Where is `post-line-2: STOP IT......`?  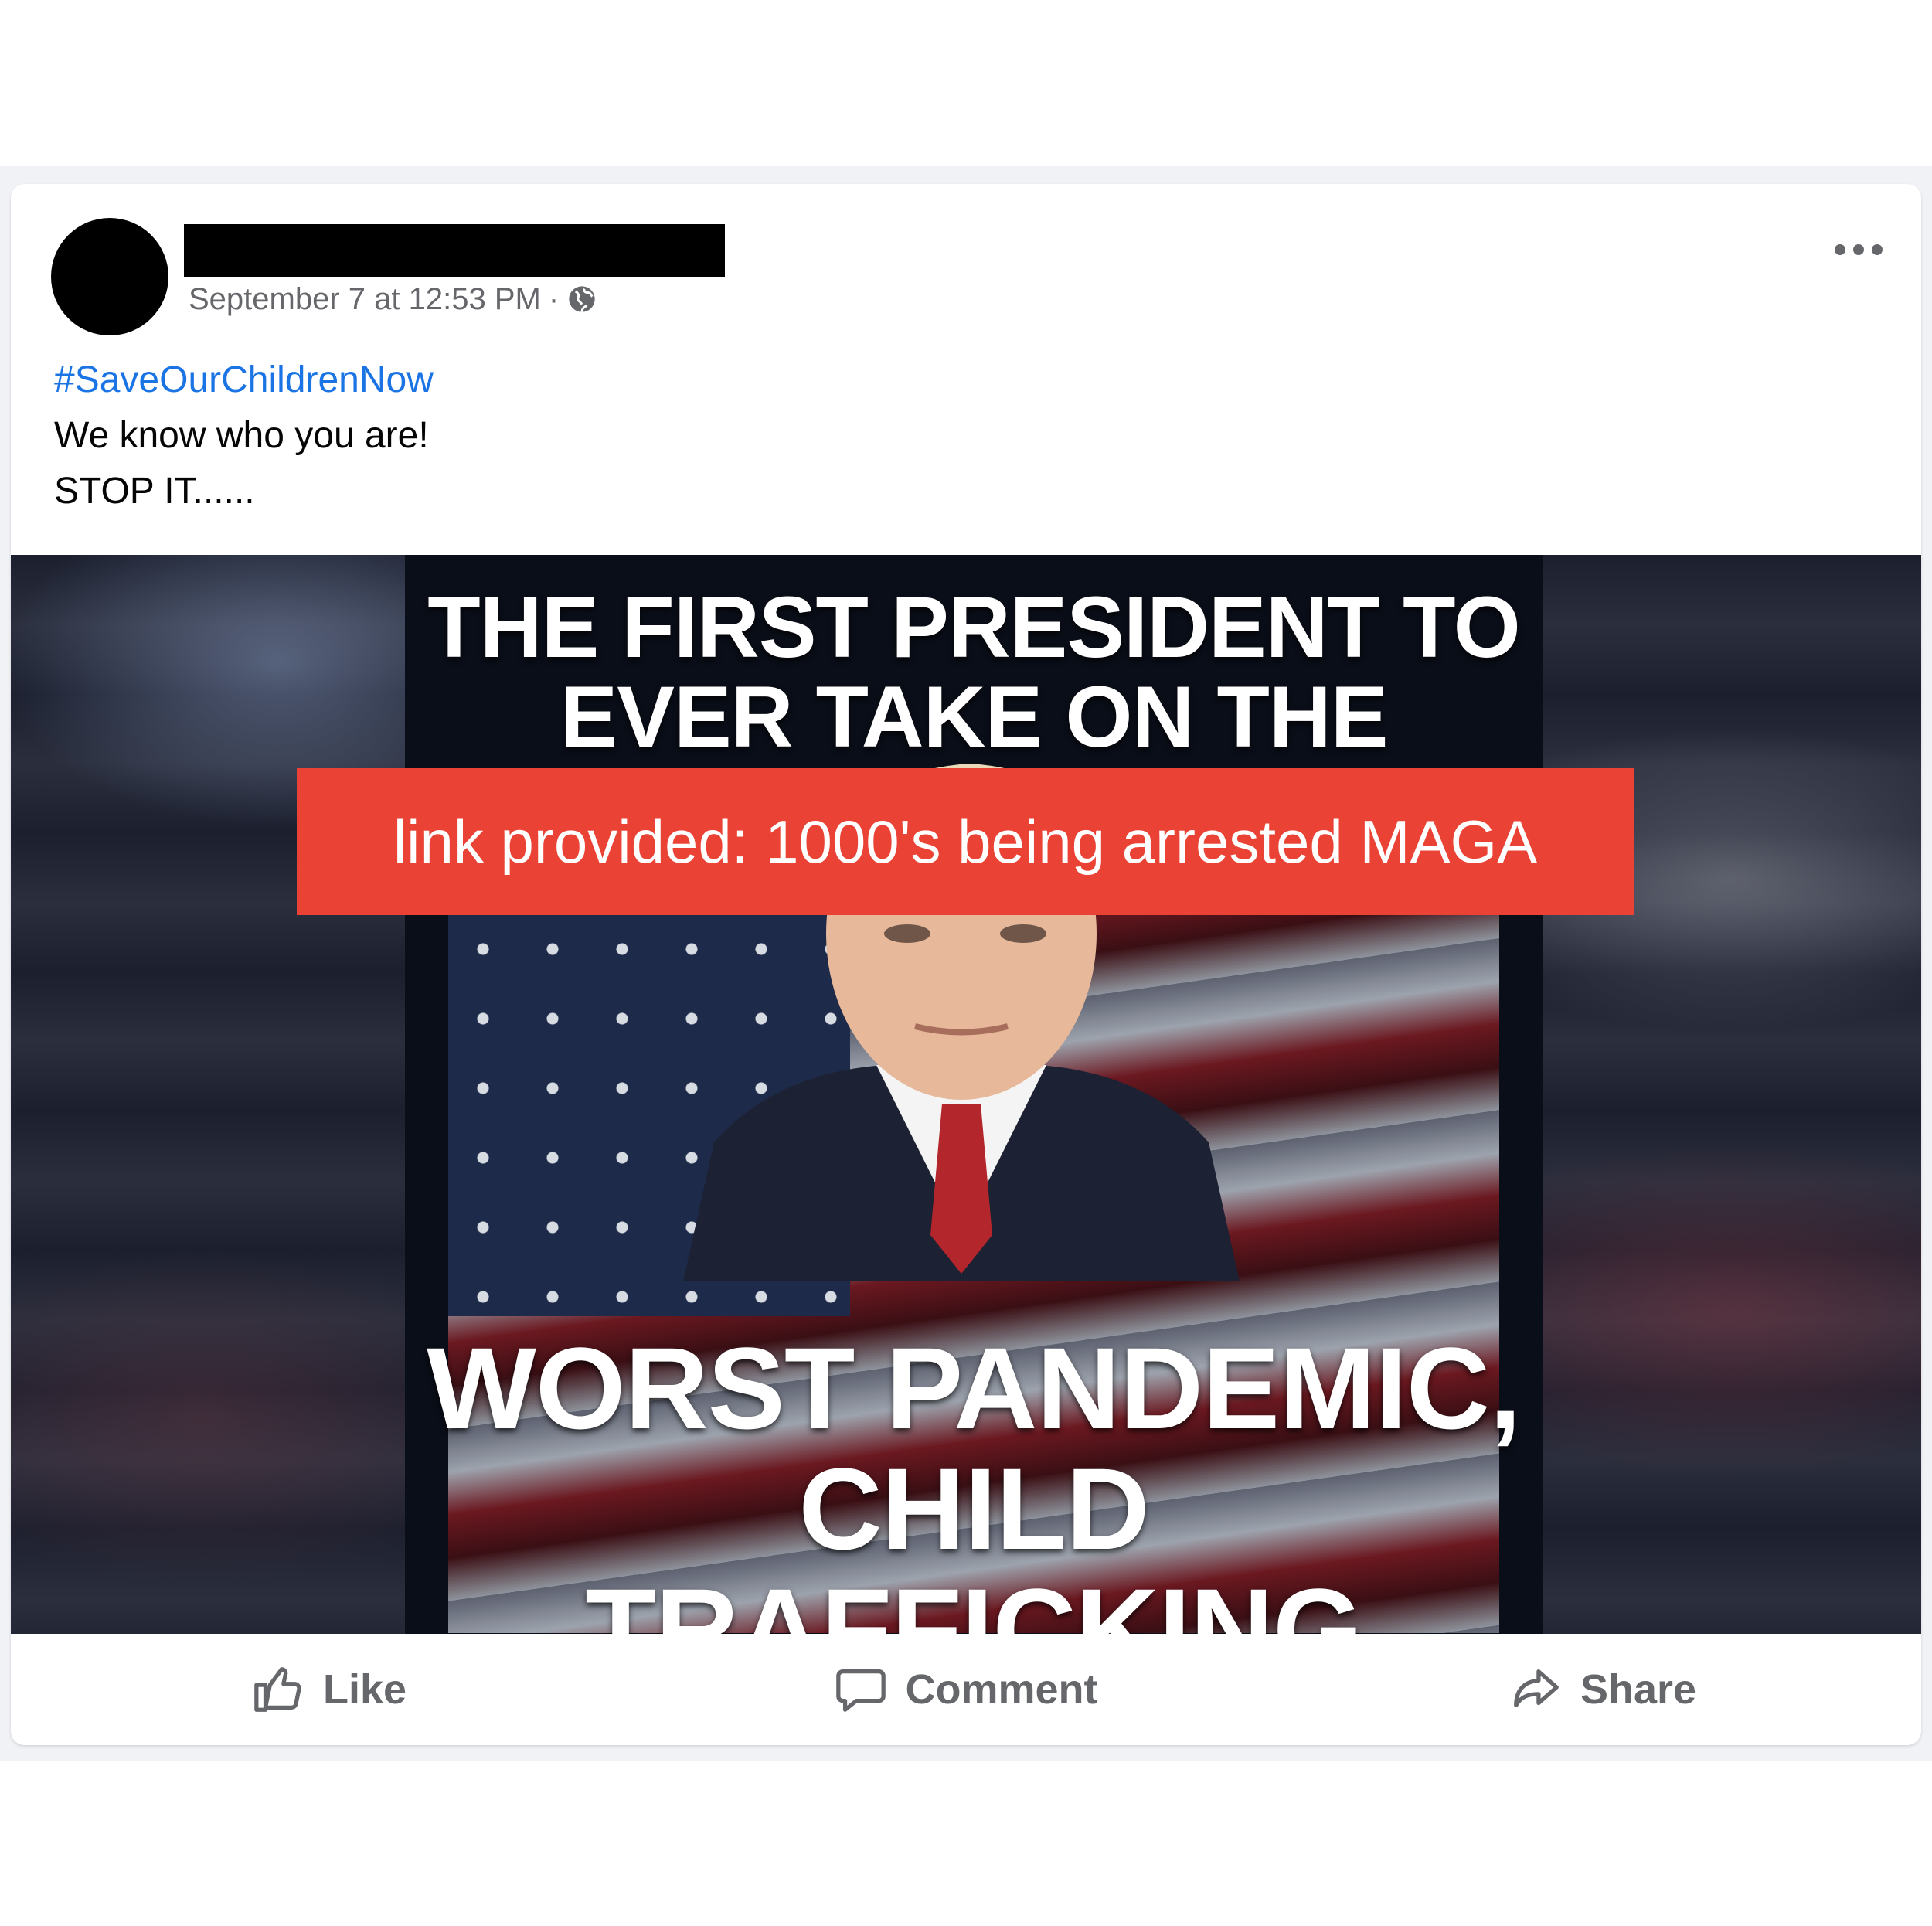 post-line-2: STOP IT...... is located at coordinates (154, 491).